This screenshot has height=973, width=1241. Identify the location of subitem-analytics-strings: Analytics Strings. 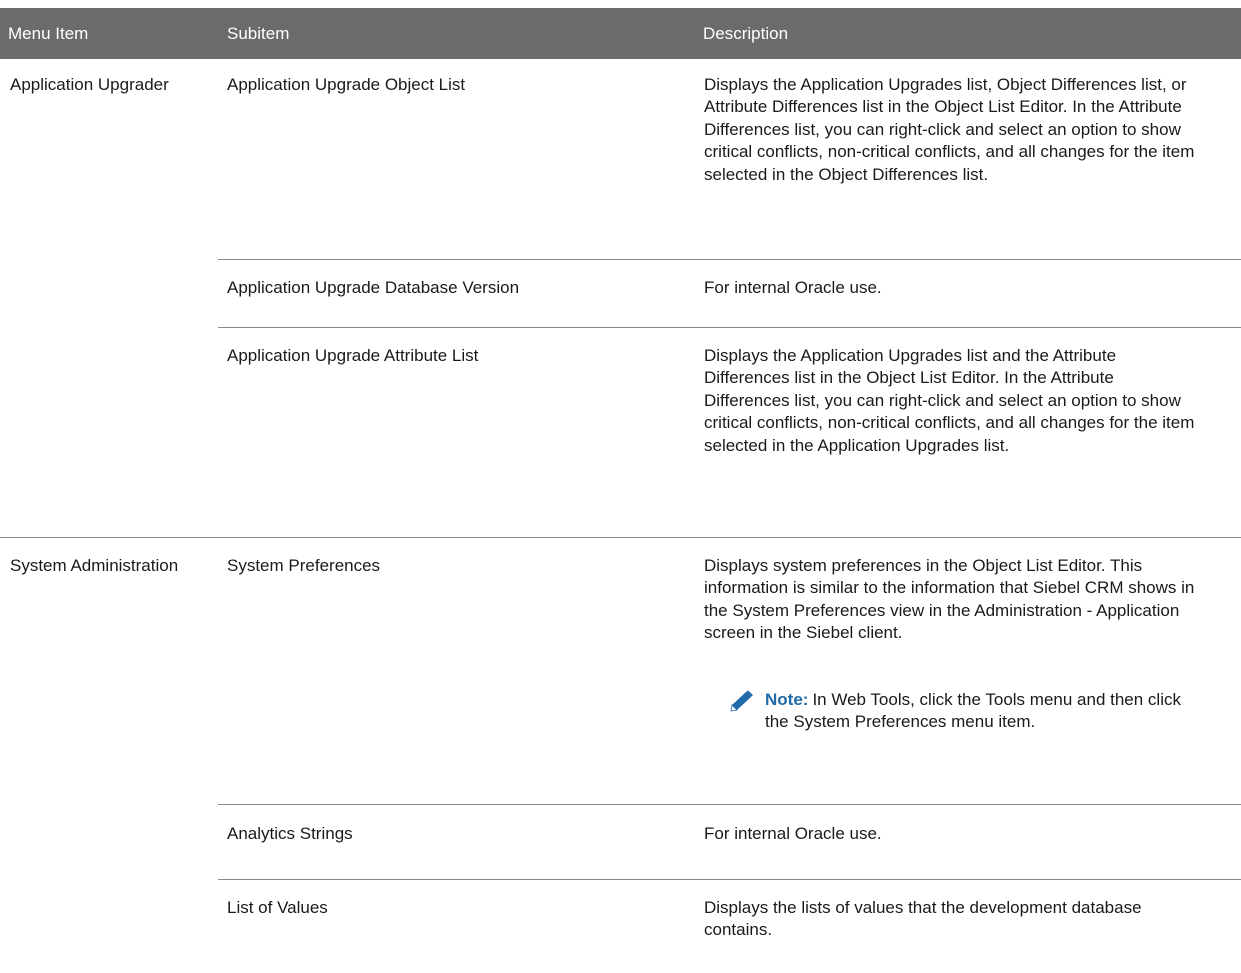
(290, 833).